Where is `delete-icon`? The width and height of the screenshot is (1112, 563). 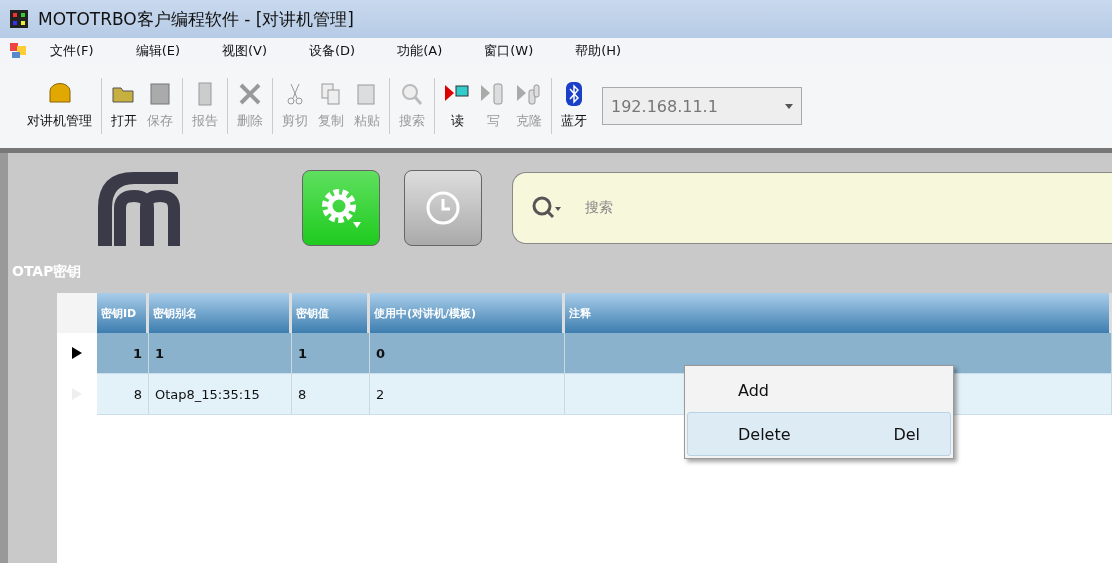
delete-icon is located at coordinates (250, 94).